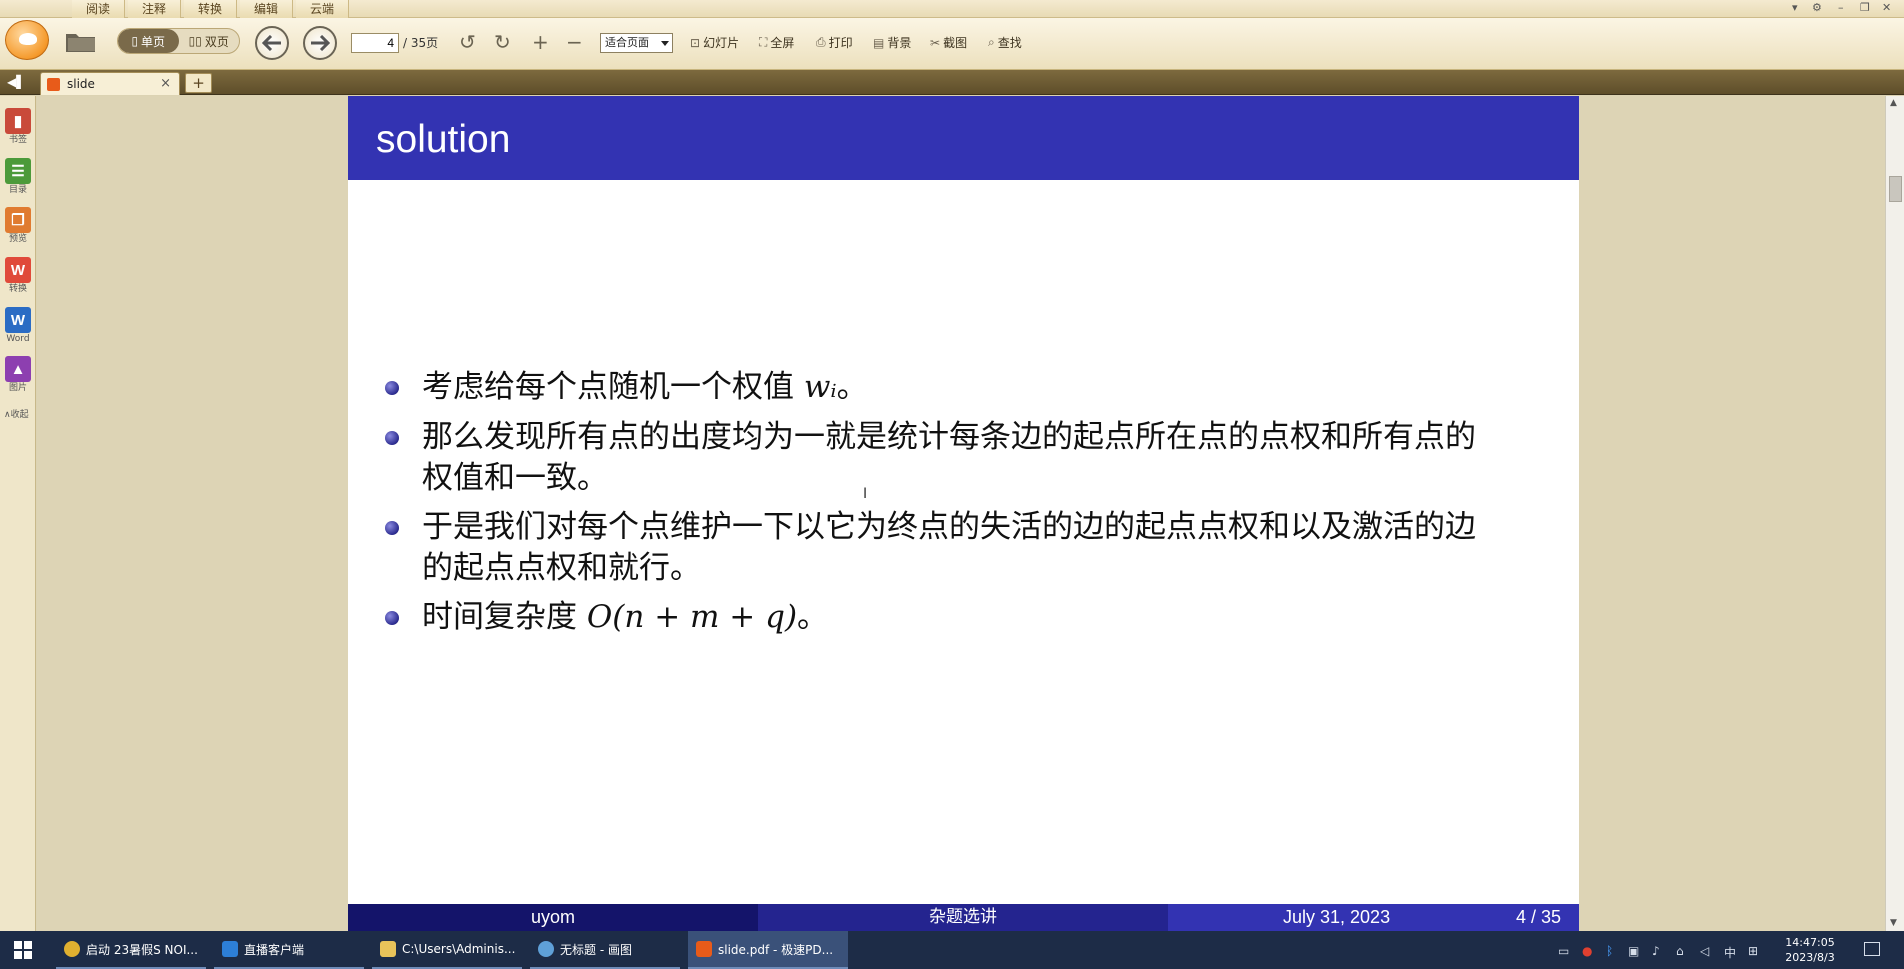 This screenshot has height=969, width=1904. I want to click on menu-bar: 阅读 注释 转换 编辑 云端 ▾ ⚙ – ❐ ✕, so click(952, 9).